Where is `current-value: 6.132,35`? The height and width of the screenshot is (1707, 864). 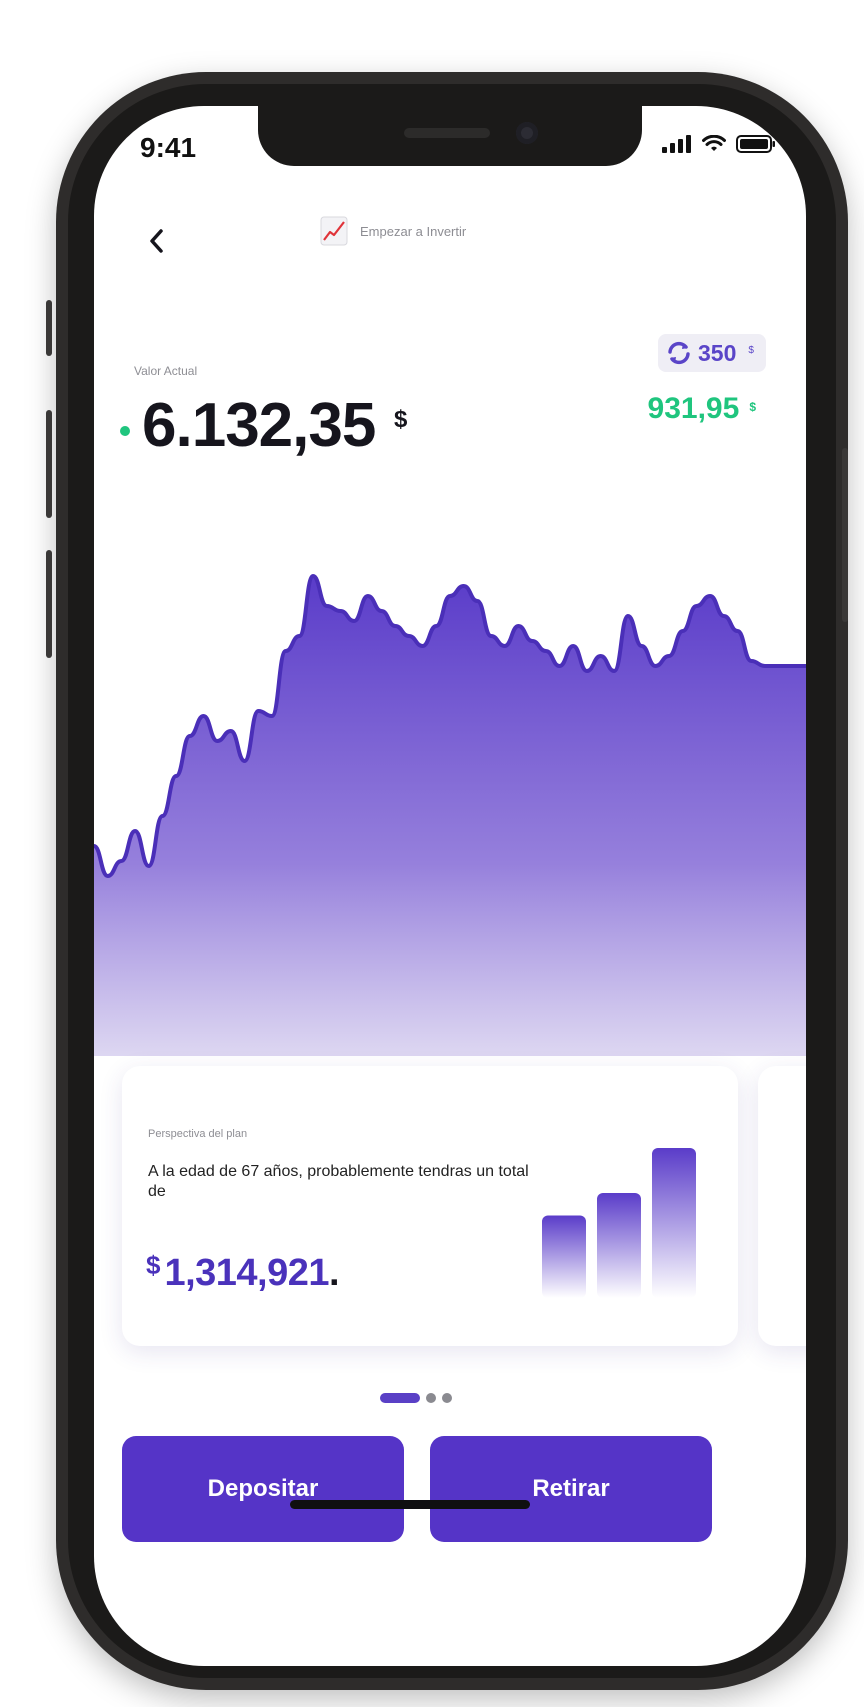 current-value: 6.132,35 is located at coordinates (259, 425).